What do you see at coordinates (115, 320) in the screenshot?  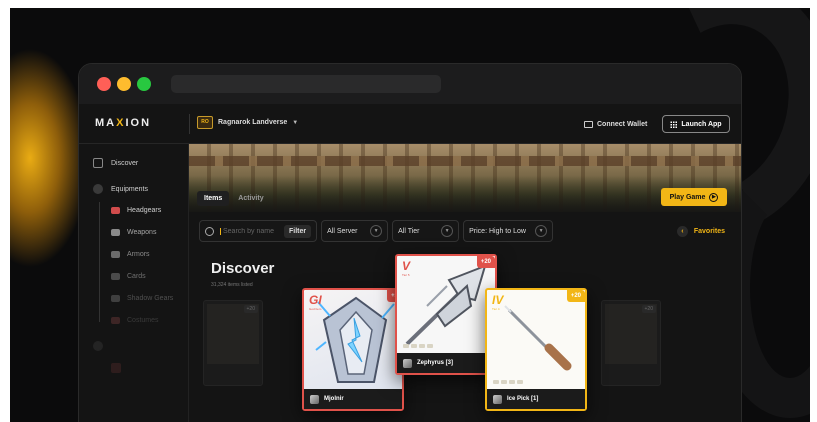 I see `costume-icon` at bounding box center [115, 320].